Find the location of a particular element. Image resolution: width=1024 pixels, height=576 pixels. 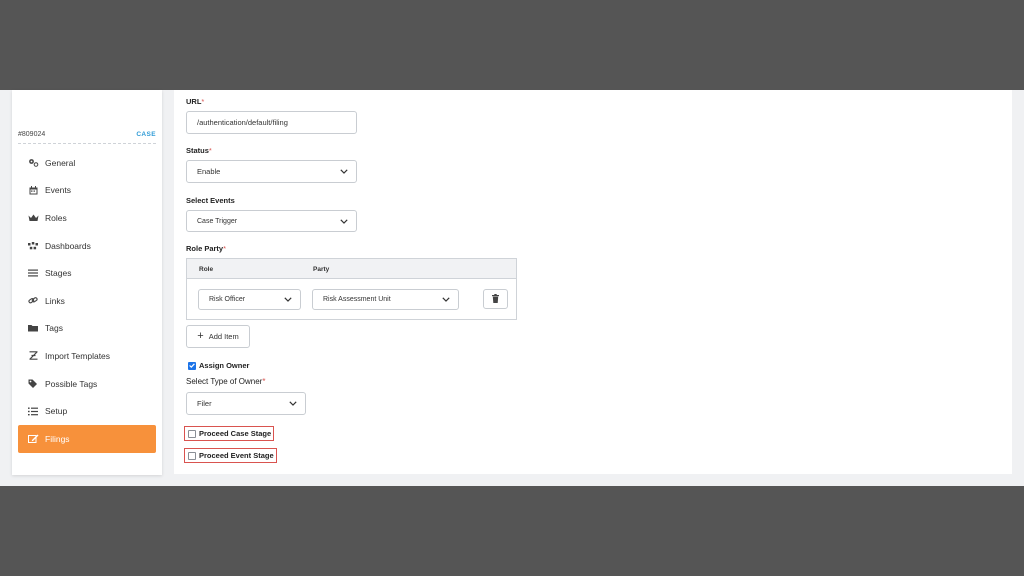

sidebar-item-label: Links is located at coordinates (55, 300).